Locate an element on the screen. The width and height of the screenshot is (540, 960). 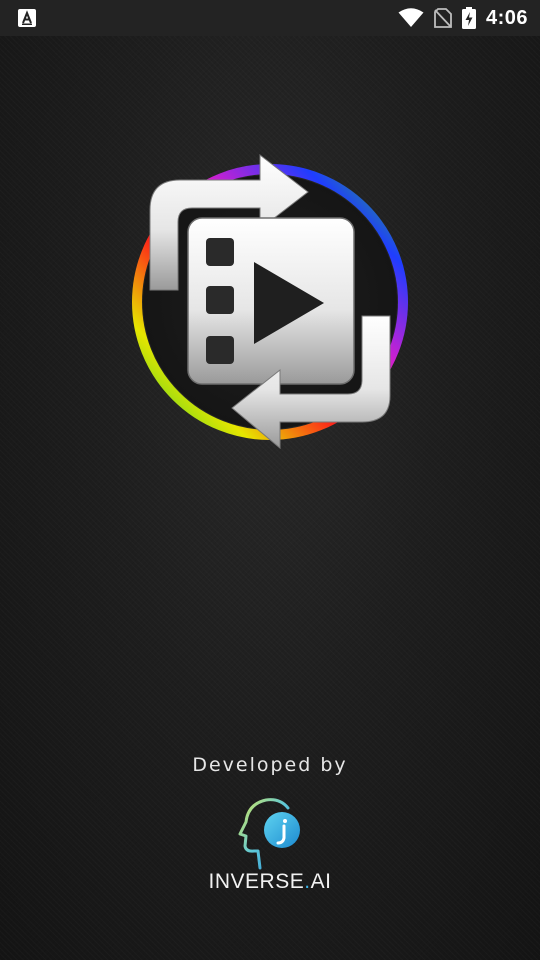
status-bar: 4:06 is located at coordinates (270, 18).